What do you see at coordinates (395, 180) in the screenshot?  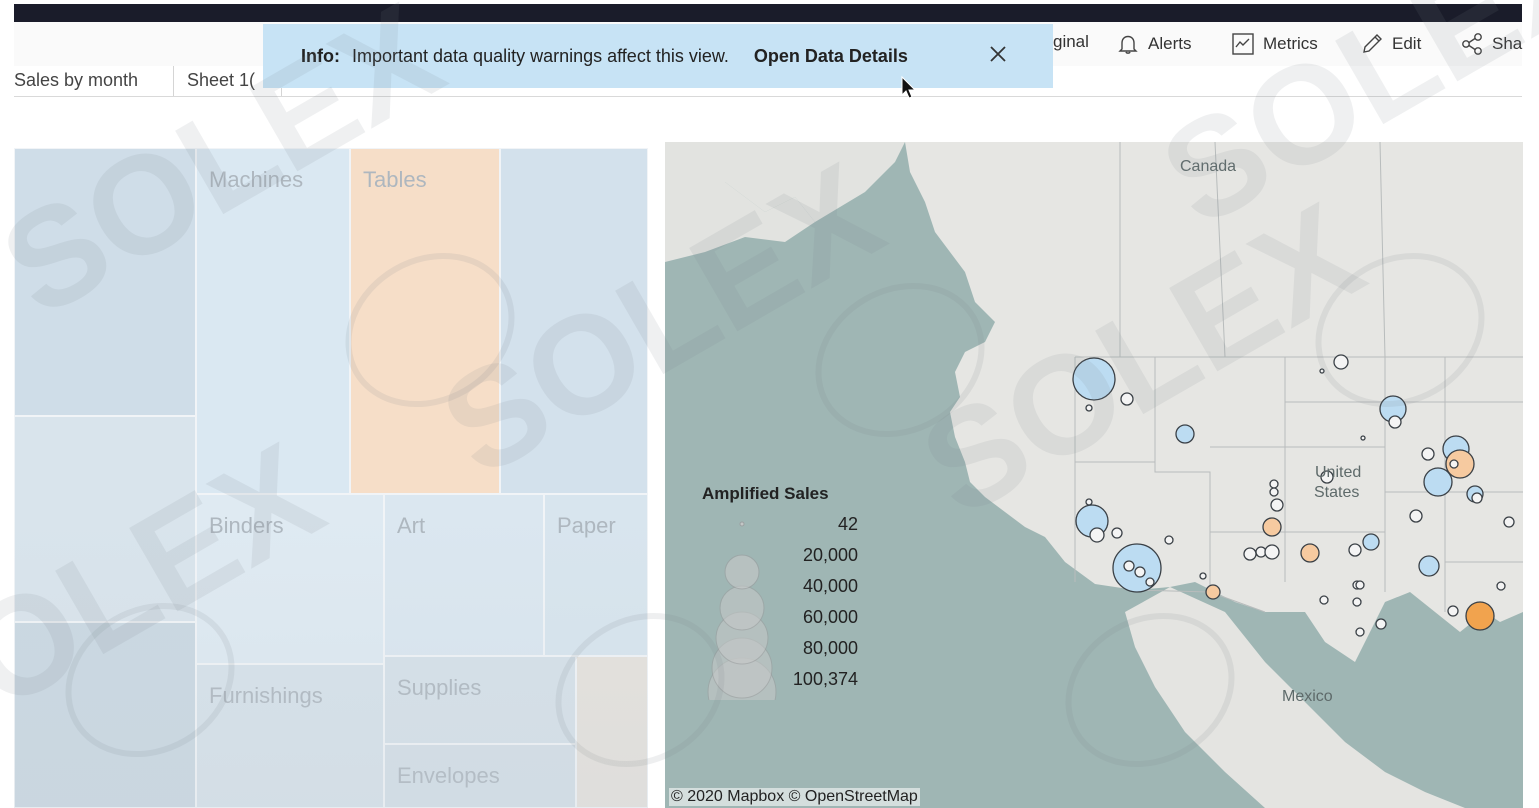 I see `cell-label: Tables` at bounding box center [395, 180].